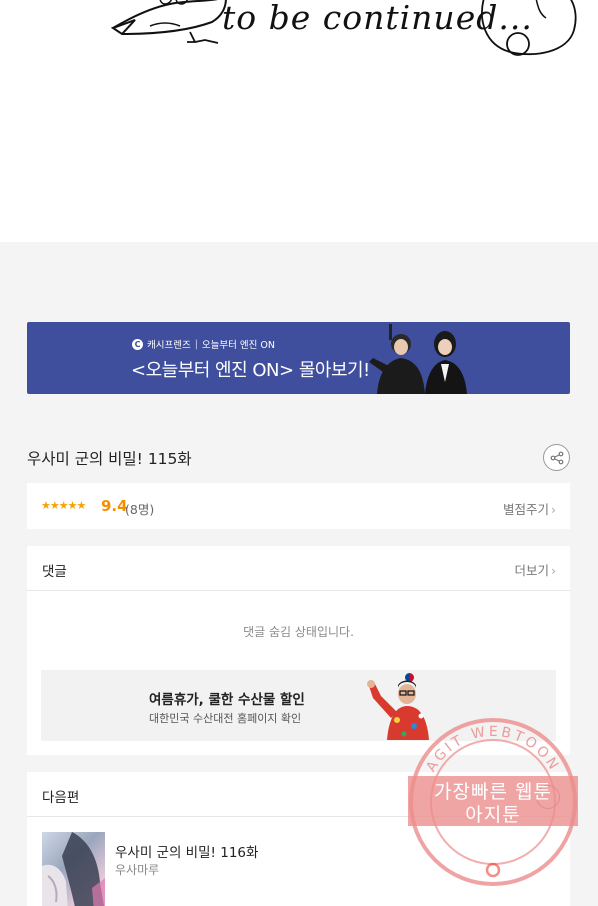 The image size is (598, 906). Describe the element at coordinates (61, 798) in the screenshot. I see `next-episode-heading: 다음편` at that location.